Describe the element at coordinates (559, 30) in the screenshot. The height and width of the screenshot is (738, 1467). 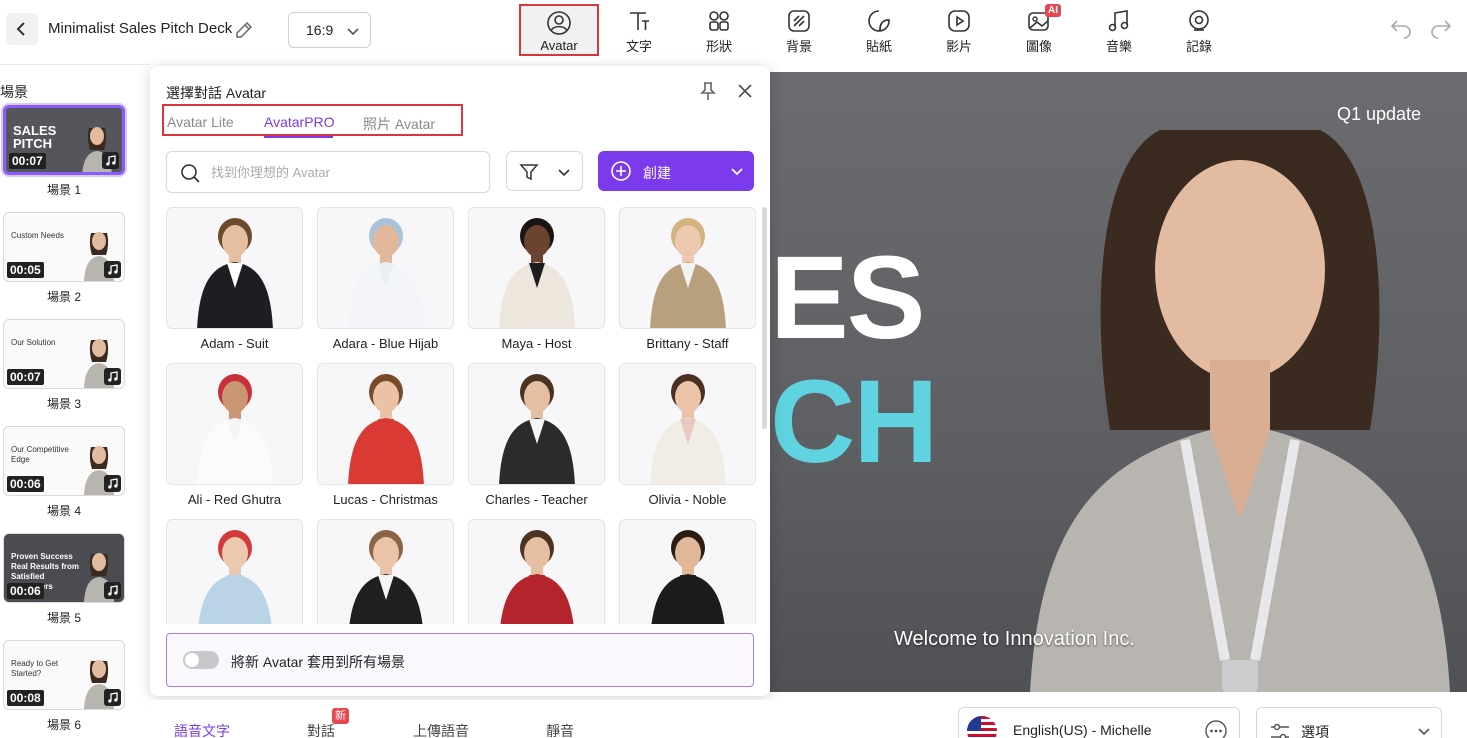
I see `toolbar-avatar: Avatar` at that location.